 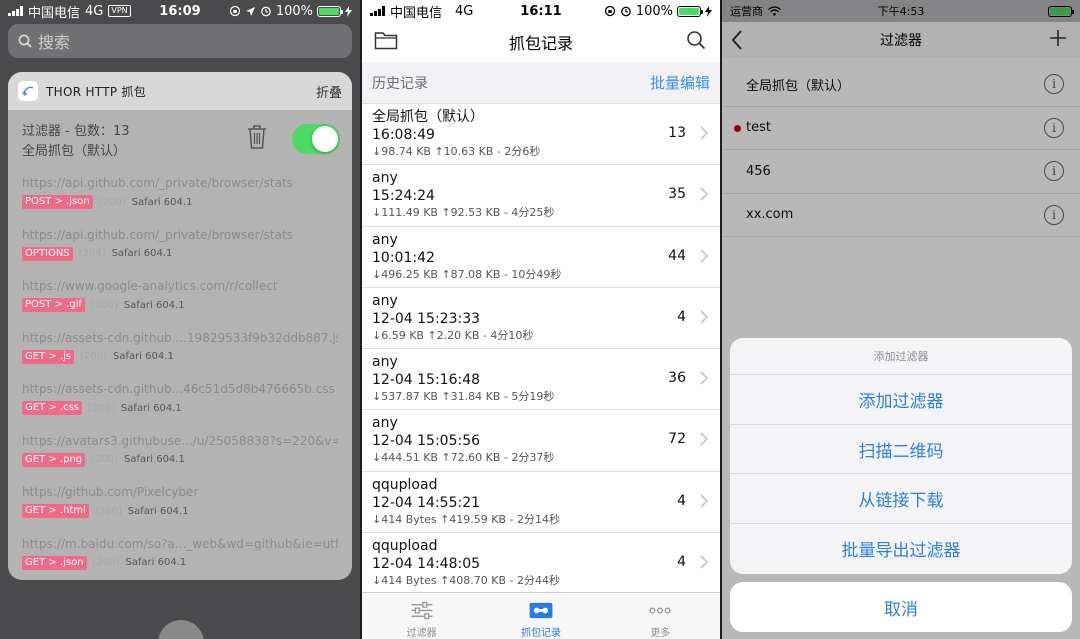 What do you see at coordinates (54, 459) in the screenshot?
I see `method-tag: GET > .png` at bounding box center [54, 459].